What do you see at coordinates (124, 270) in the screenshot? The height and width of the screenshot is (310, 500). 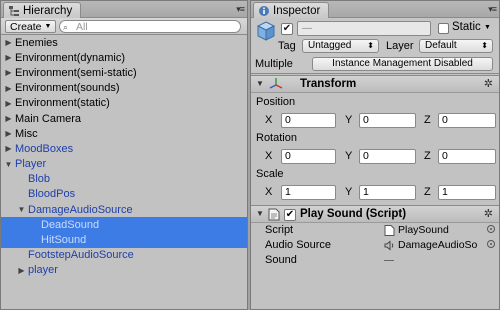 I see `hierarchy-item: ▶ player` at bounding box center [124, 270].